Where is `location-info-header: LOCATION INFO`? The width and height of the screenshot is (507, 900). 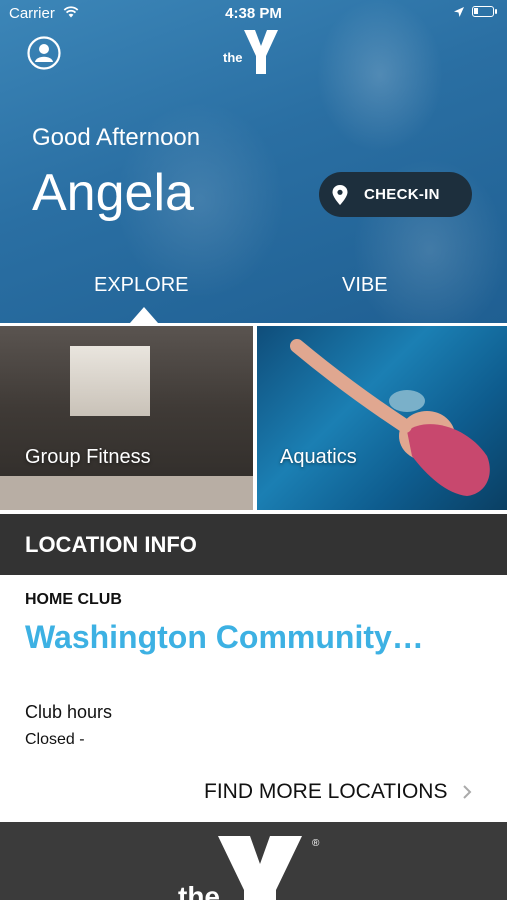 location-info-header: LOCATION INFO is located at coordinates (253, 544).